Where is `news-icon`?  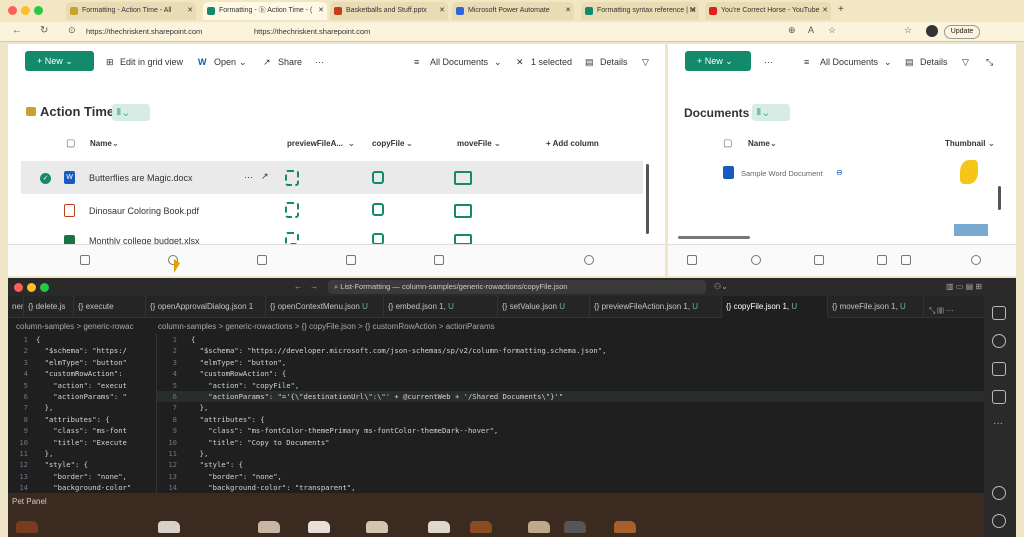
news-icon is located at coordinates (262, 260).